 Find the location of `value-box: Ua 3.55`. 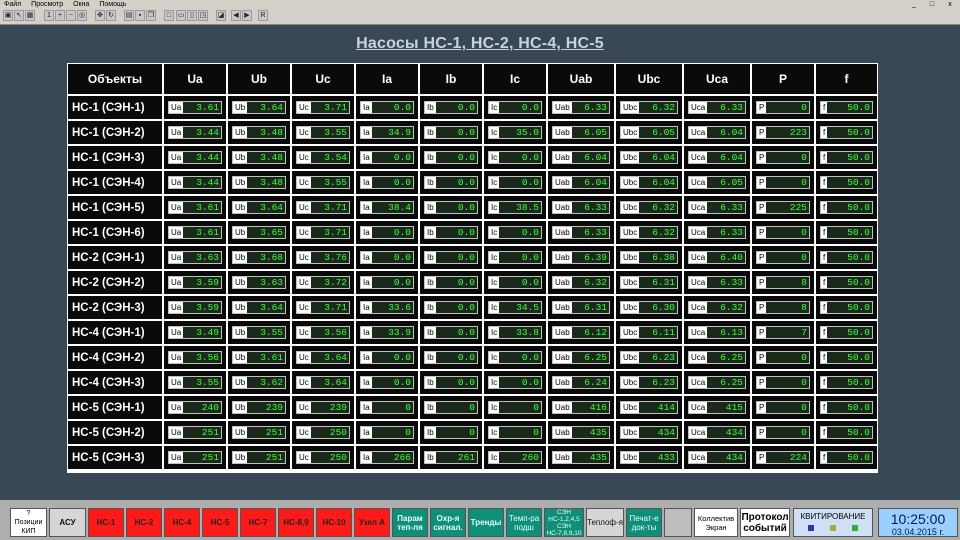

value-box: Ua 3.55 is located at coordinates (195, 382).